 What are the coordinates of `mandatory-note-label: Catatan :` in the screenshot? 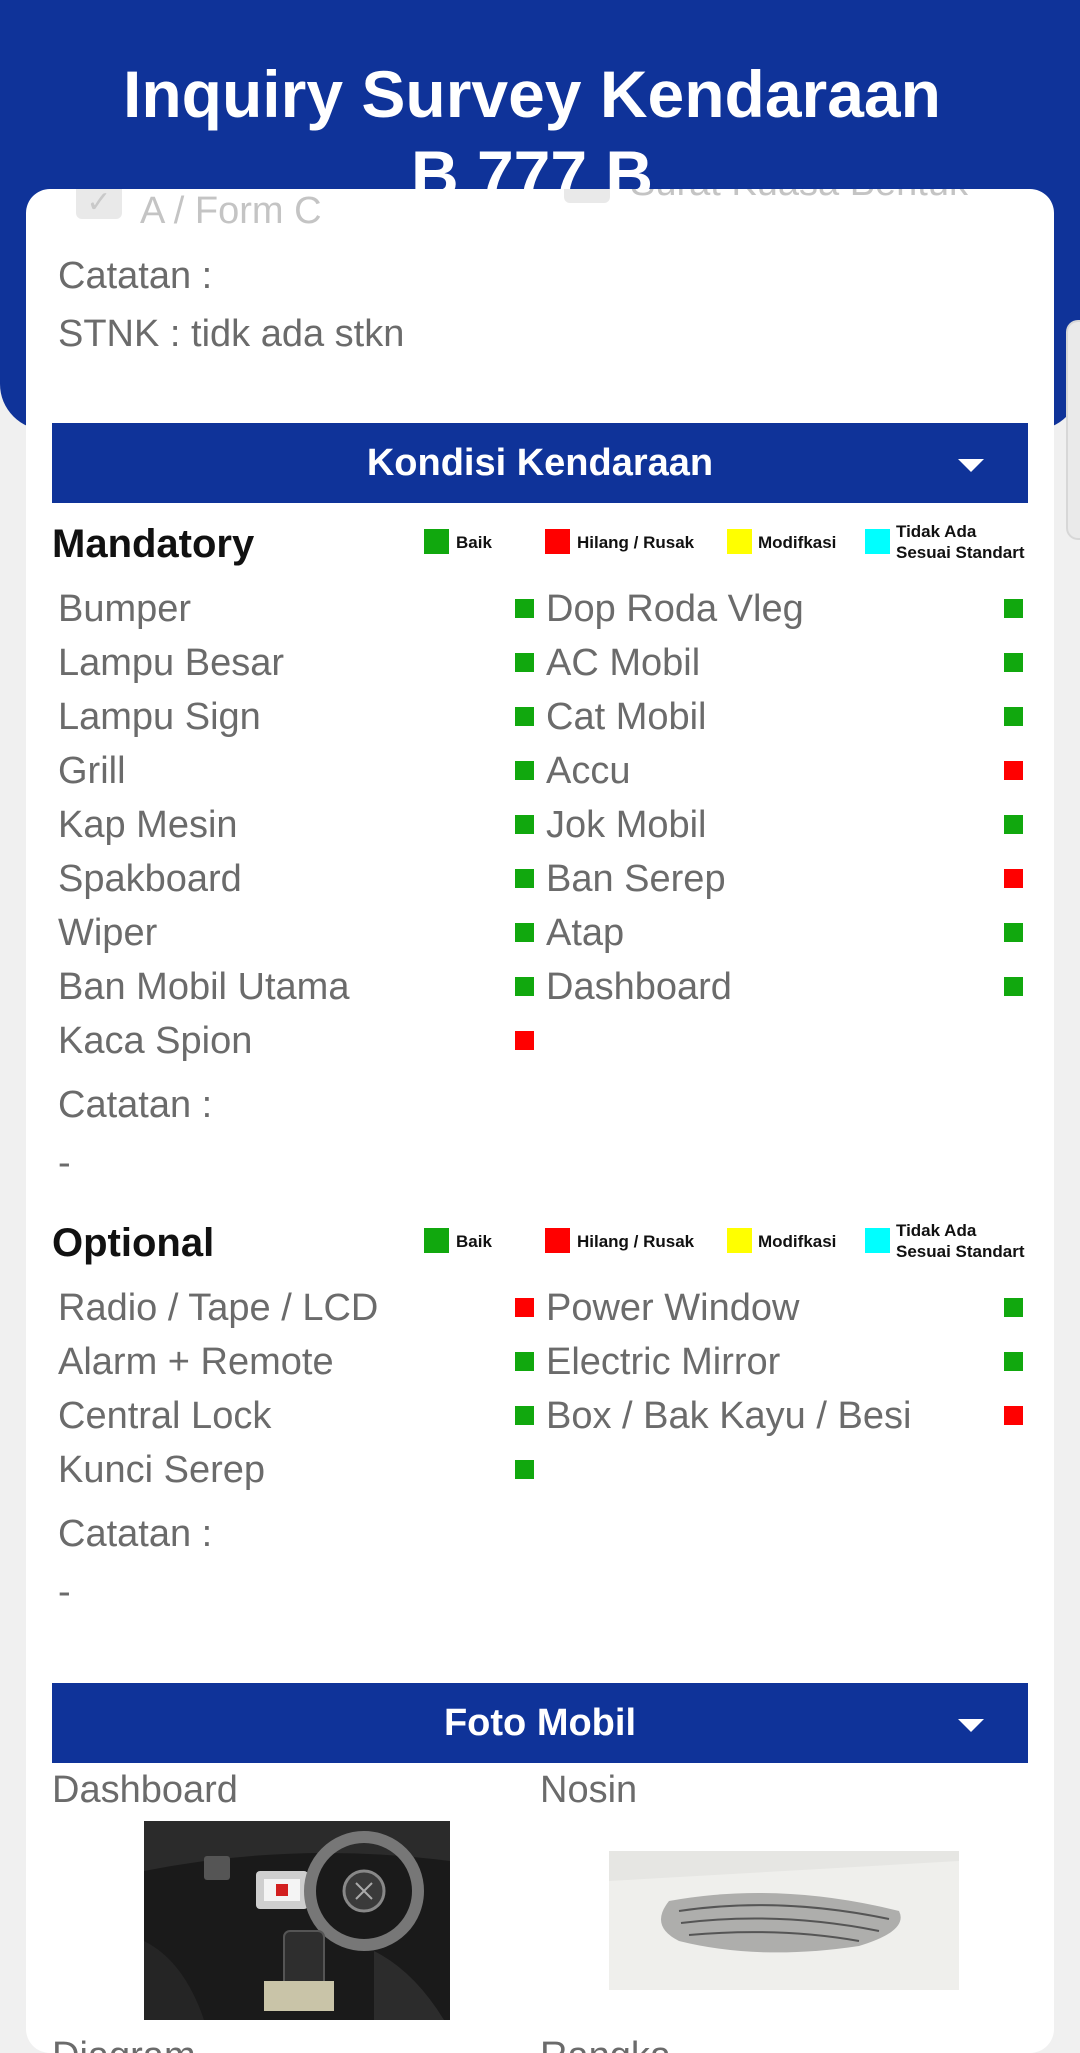 It's located at (135, 1105).